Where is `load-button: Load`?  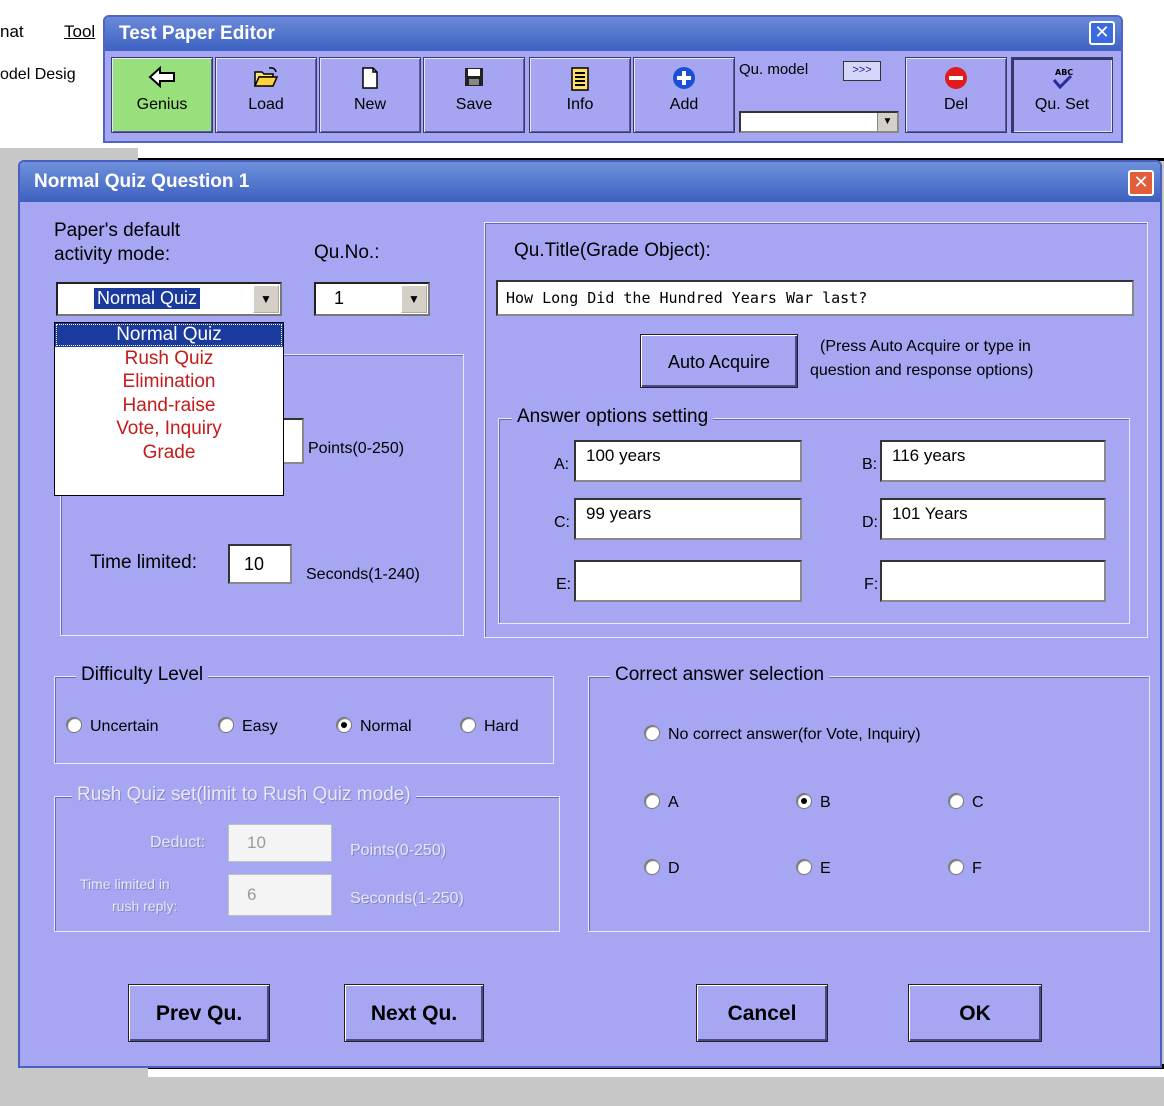 load-button: Load is located at coordinates (266, 95).